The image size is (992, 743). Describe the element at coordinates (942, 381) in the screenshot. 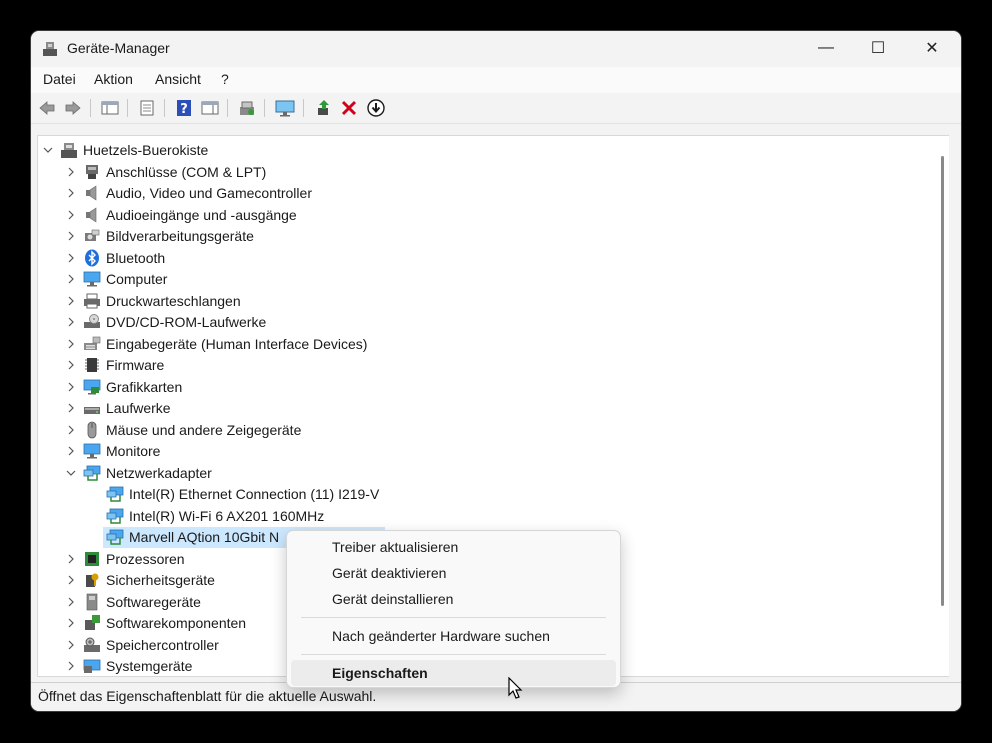

I see `scrollbar-thumb` at that location.